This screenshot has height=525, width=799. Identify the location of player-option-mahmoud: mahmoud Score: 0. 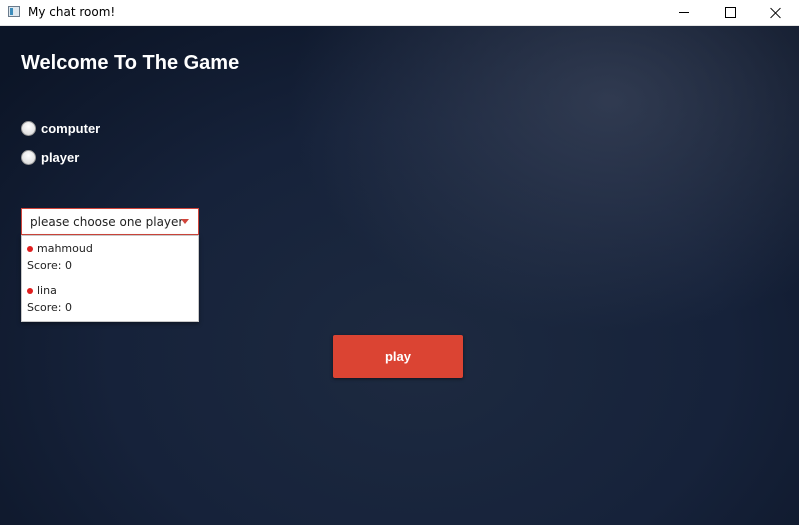
(60, 257).